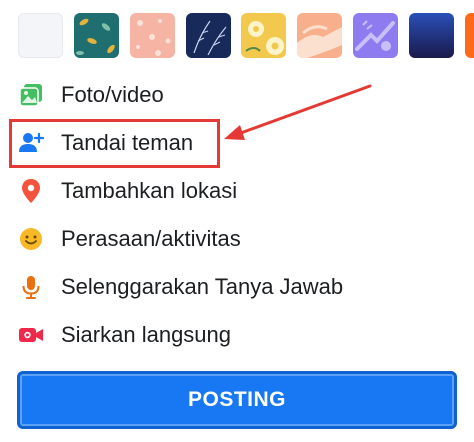 The height and width of the screenshot is (442, 474). I want to click on menu-item-label: Foto/video, so click(112, 94).